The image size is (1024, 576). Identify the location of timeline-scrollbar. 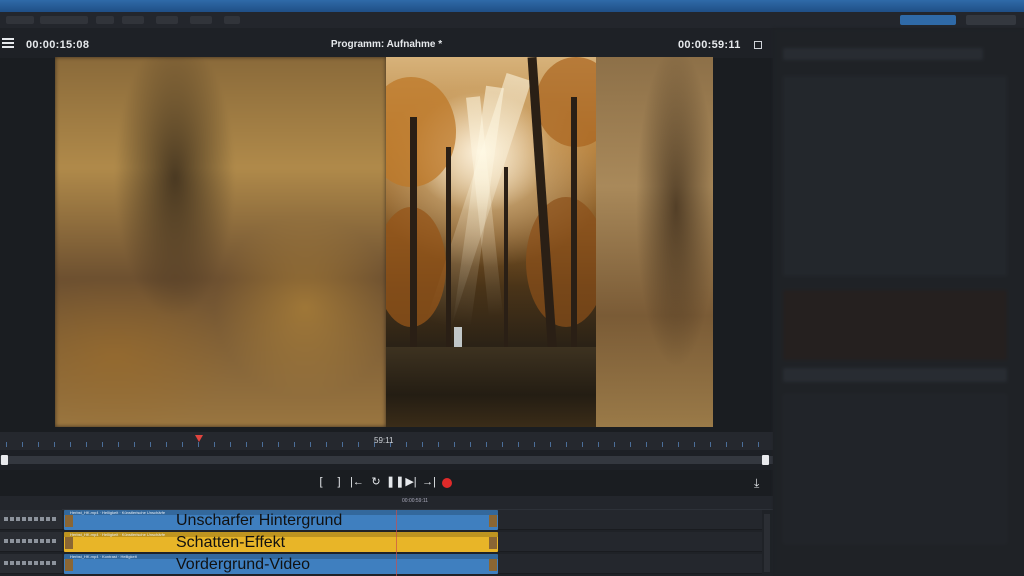
(767, 543).